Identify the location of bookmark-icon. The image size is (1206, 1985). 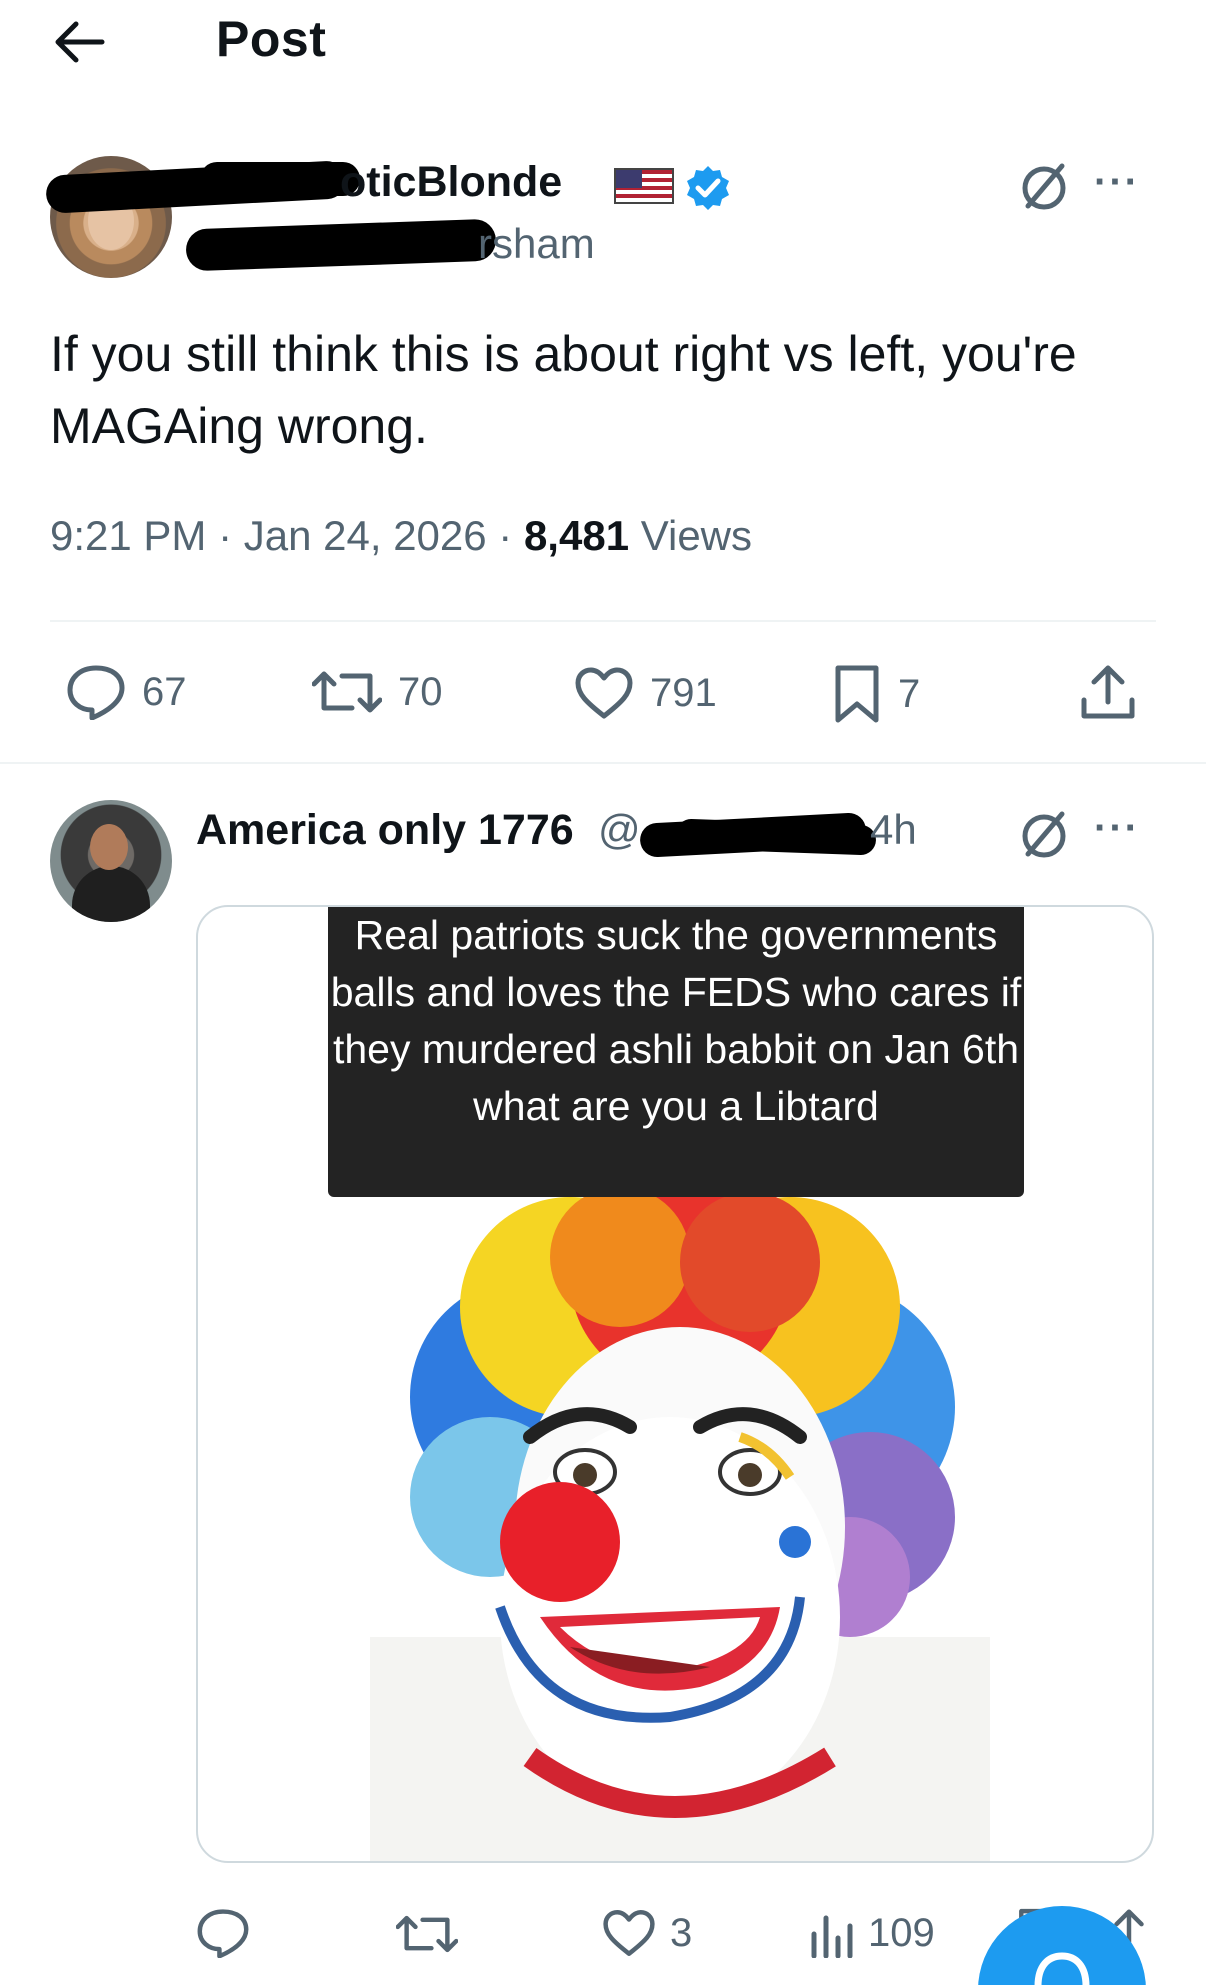
(857, 694).